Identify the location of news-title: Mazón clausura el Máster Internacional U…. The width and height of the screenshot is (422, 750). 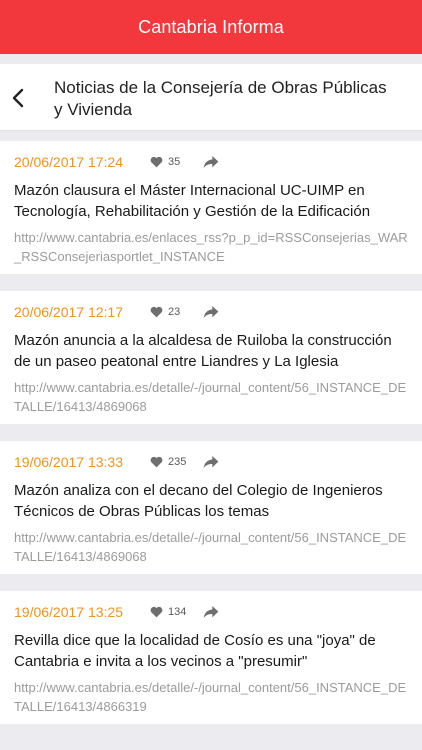
(212, 201).